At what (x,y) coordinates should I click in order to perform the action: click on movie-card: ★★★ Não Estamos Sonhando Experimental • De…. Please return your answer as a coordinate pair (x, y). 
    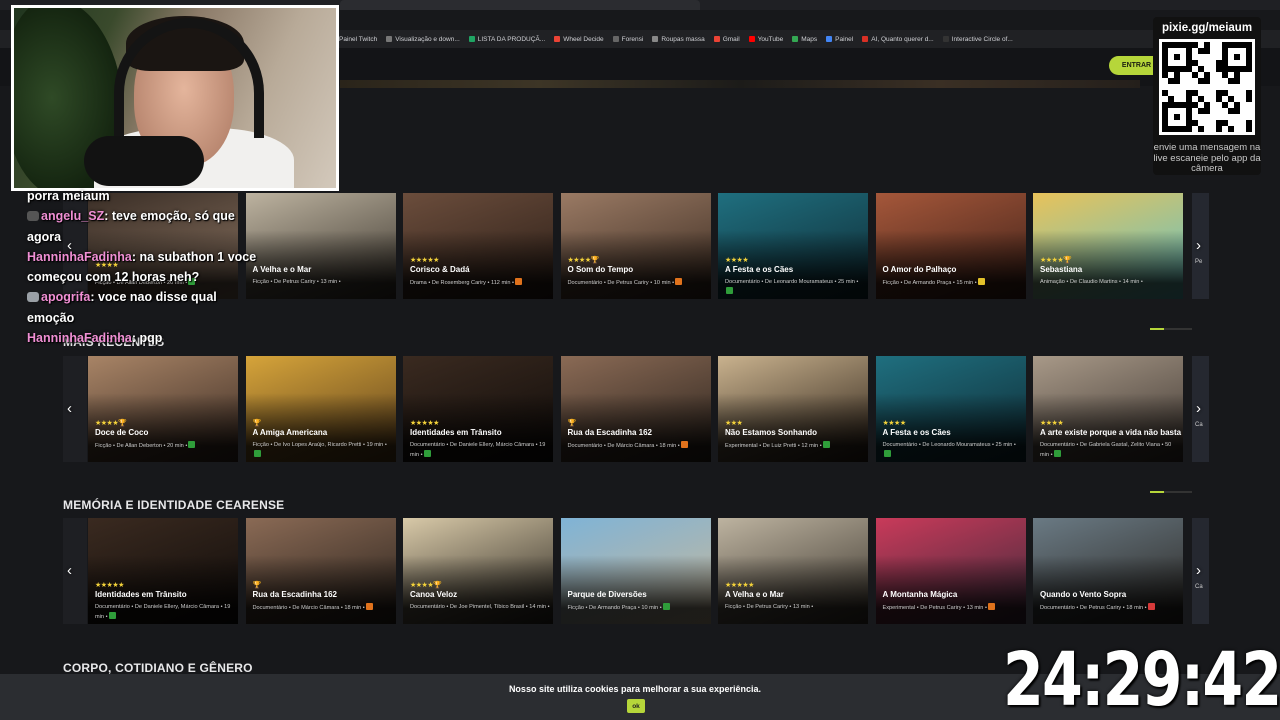
    Looking at the image, I should click on (793, 409).